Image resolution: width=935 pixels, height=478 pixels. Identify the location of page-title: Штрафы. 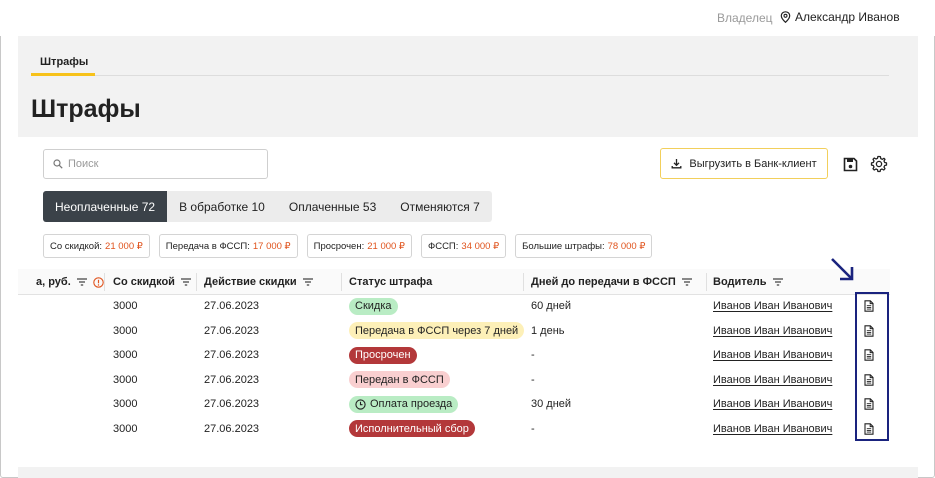
(86, 109).